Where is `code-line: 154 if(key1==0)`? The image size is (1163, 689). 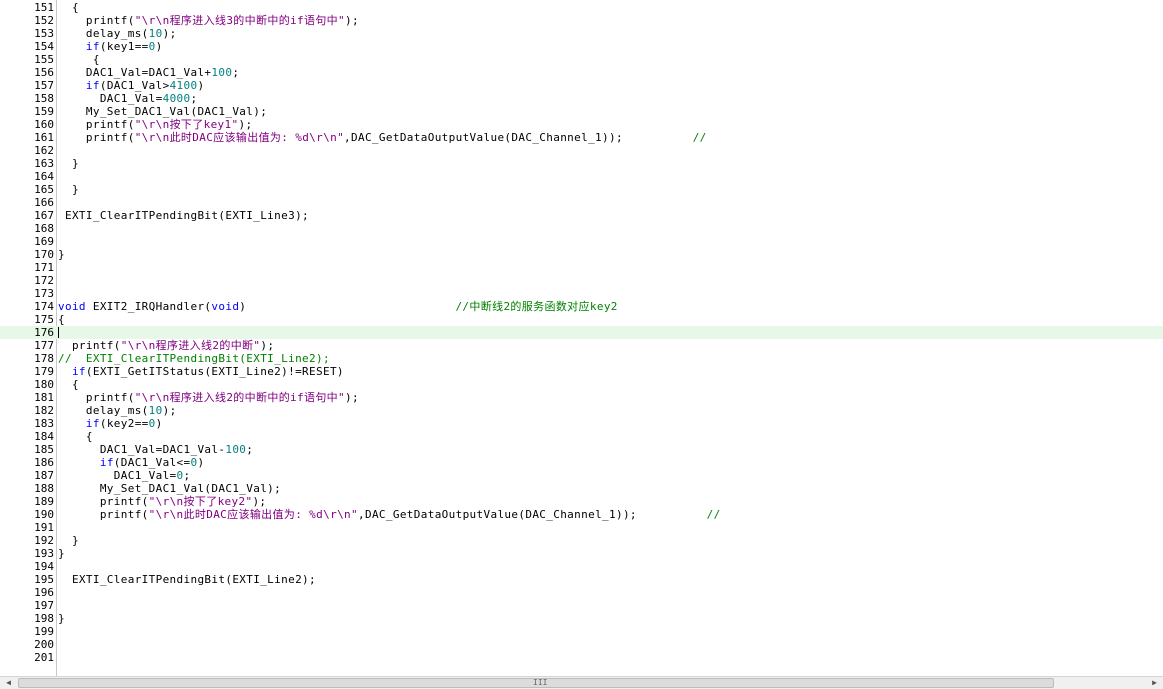
code-line: 154 if(key1==0) is located at coordinates (581, 46).